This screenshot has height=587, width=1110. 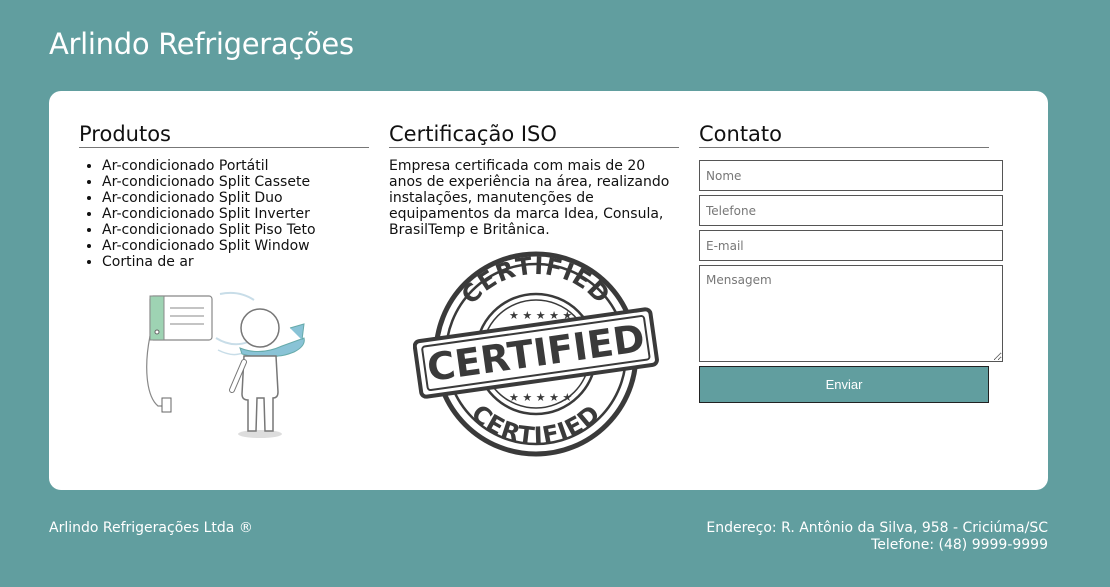 I want to click on footer-phone: Telefone: (48) 9999-9999, so click(x=959, y=545).